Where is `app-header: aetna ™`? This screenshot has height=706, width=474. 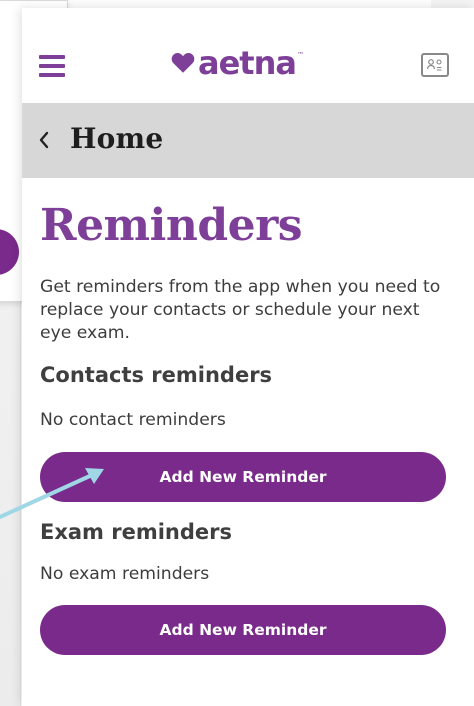
app-header: aetna ™ is located at coordinates (248, 56).